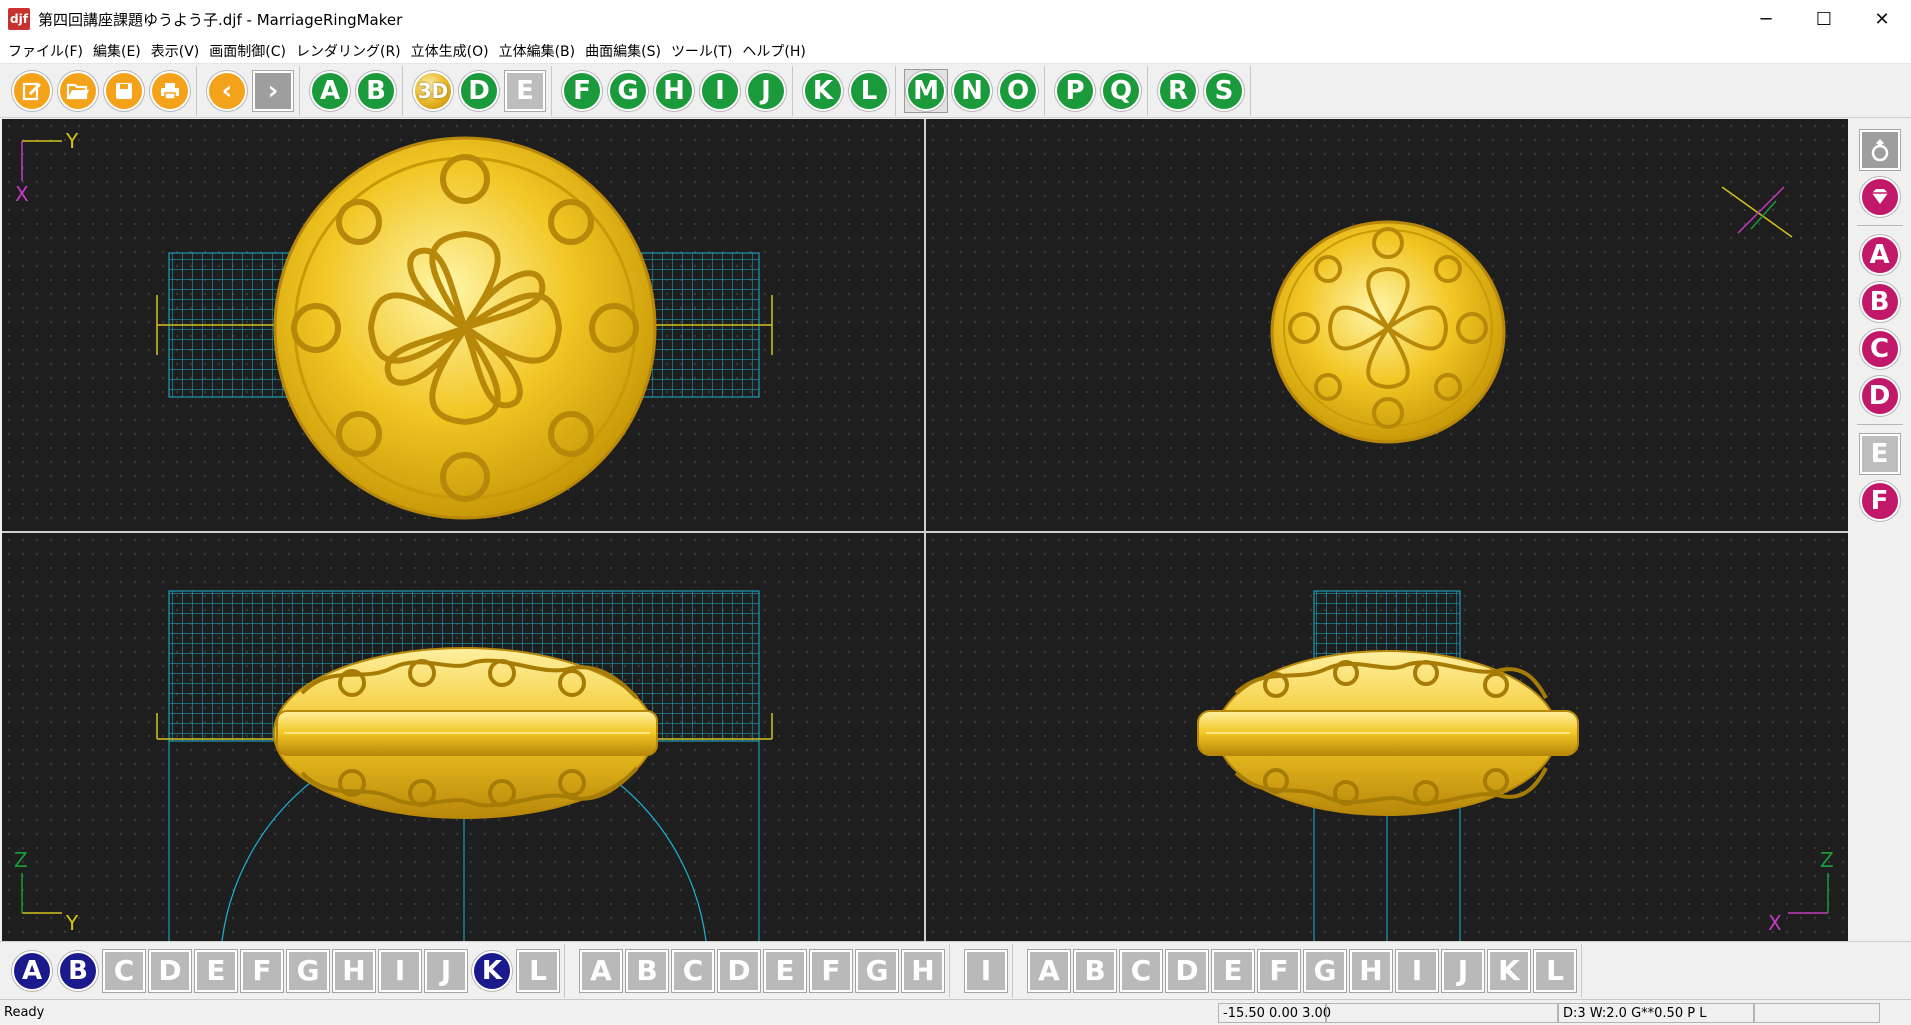 This screenshot has height=1025, width=1911. What do you see at coordinates (1880, 349) in the screenshot?
I see `side-c-button: C` at bounding box center [1880, 349].